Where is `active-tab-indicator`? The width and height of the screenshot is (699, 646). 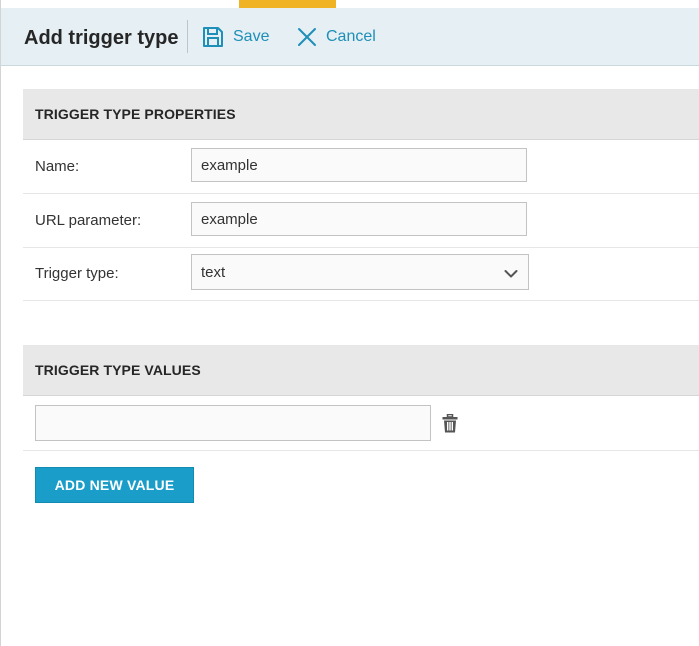 active-tab-indicator is located at coordinates (287, 4).